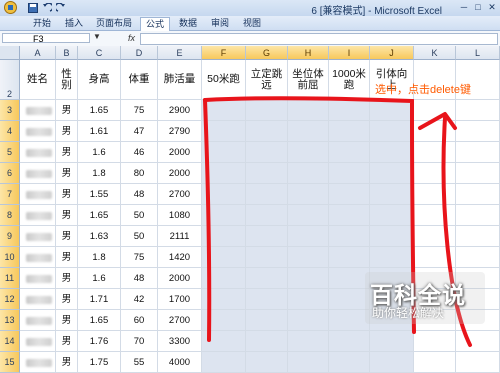  I want to click on tab-page-layout: 页面布局, so click(114, 23).